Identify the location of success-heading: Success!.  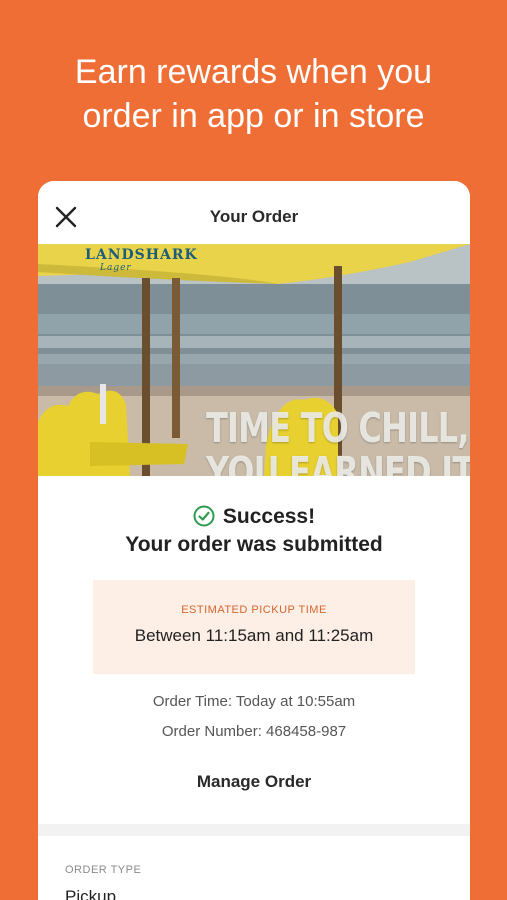
(254, 519).